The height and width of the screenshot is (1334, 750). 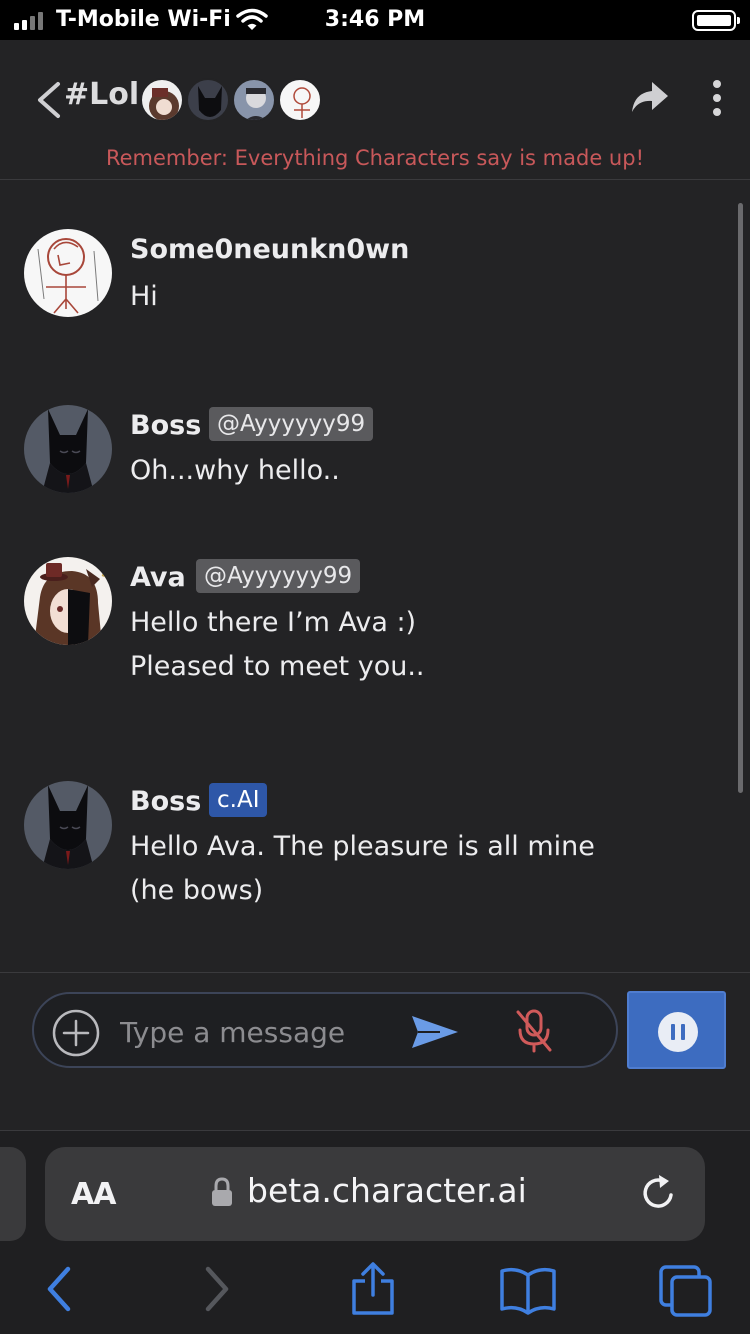 I want to click on message-text: Hi, so click(x=144, y=297).